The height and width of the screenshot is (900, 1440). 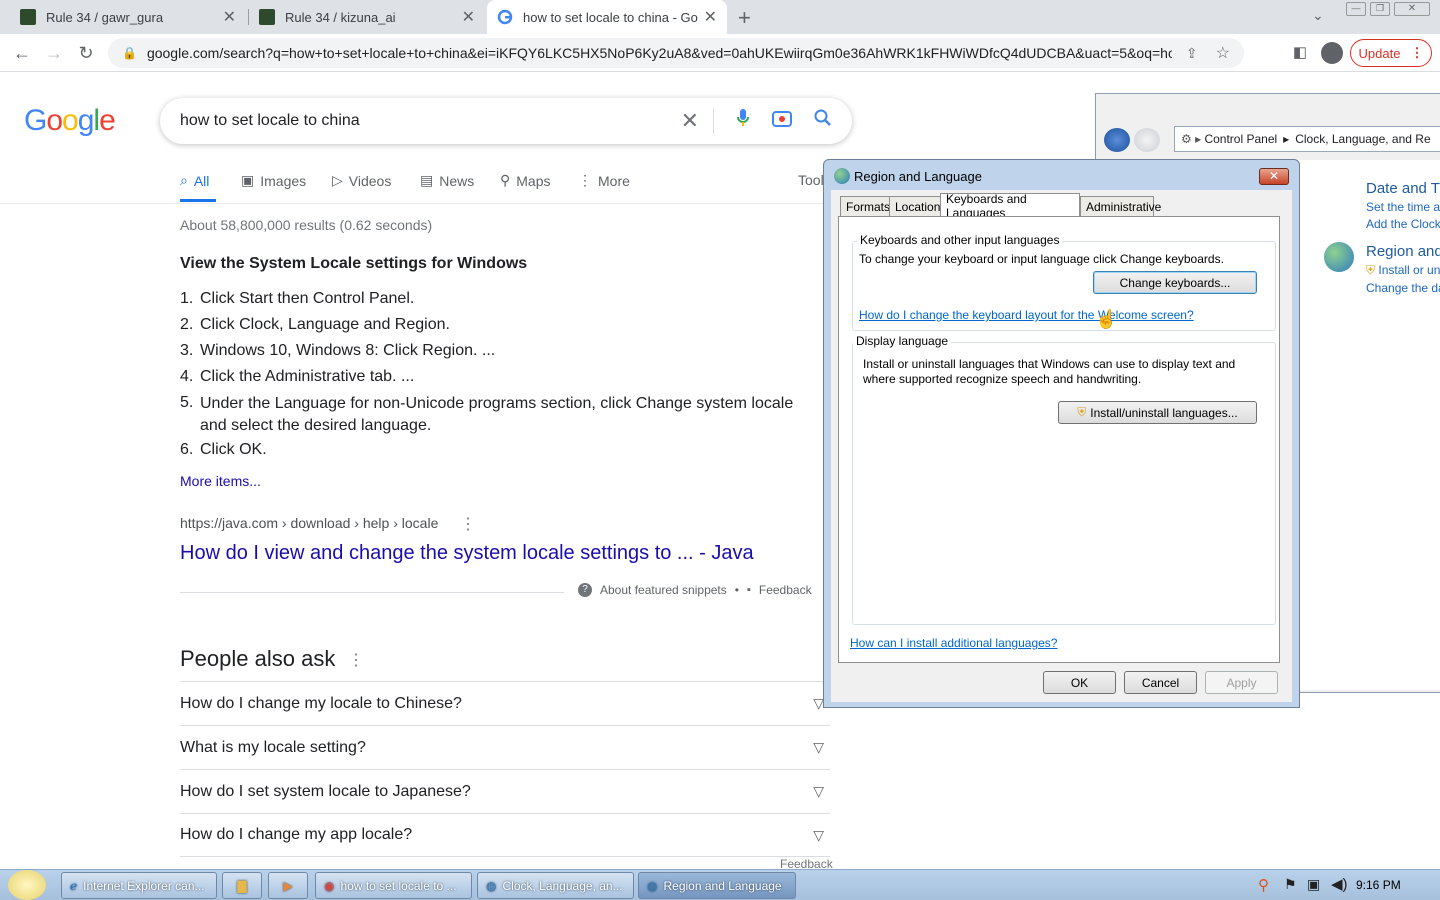 What do you see at coordinates (1318, 15) in the screenshot?
I see `tab-search-chevron-icon: ⌄` at bounding box center [1318, 15].